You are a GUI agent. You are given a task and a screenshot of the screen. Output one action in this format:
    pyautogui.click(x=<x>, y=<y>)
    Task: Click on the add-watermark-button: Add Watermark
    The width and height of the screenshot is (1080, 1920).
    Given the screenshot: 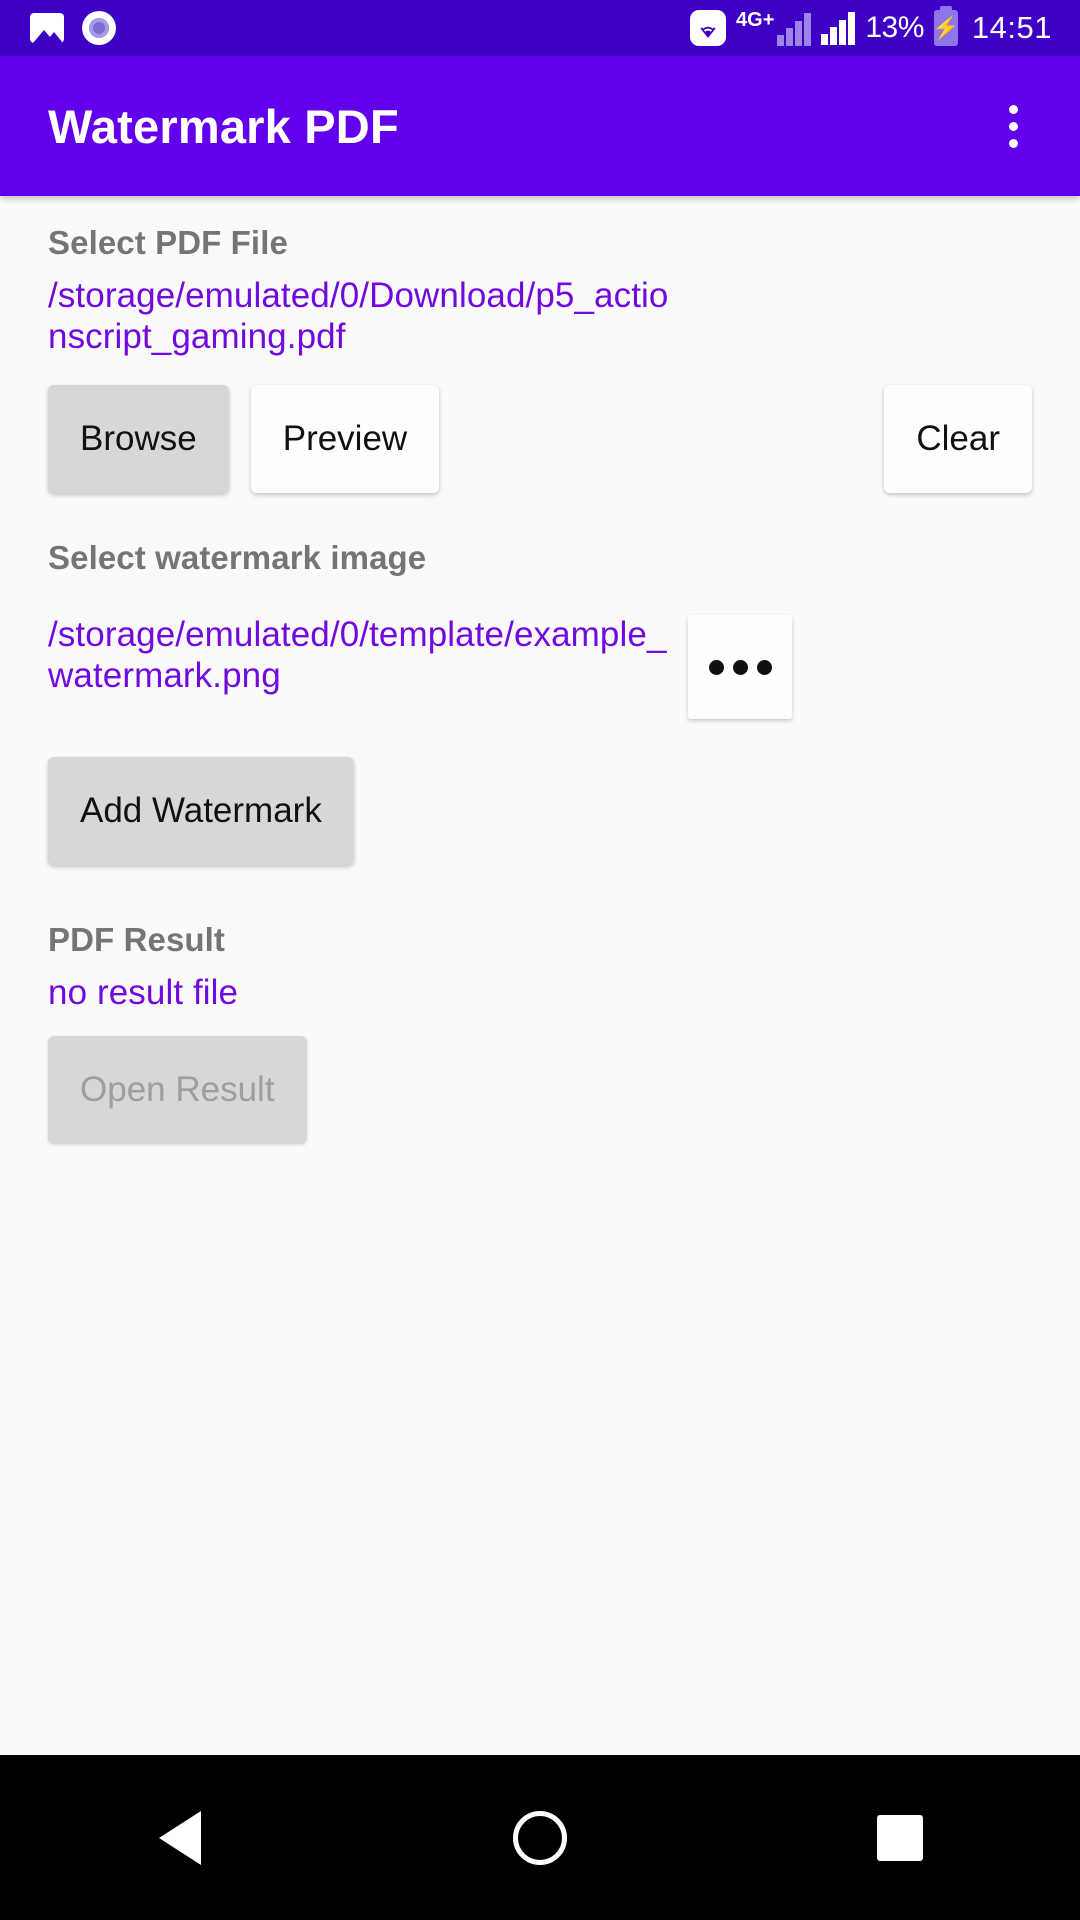 What is the action you would take?
    pyautogui.click(x=201, y=811)
    